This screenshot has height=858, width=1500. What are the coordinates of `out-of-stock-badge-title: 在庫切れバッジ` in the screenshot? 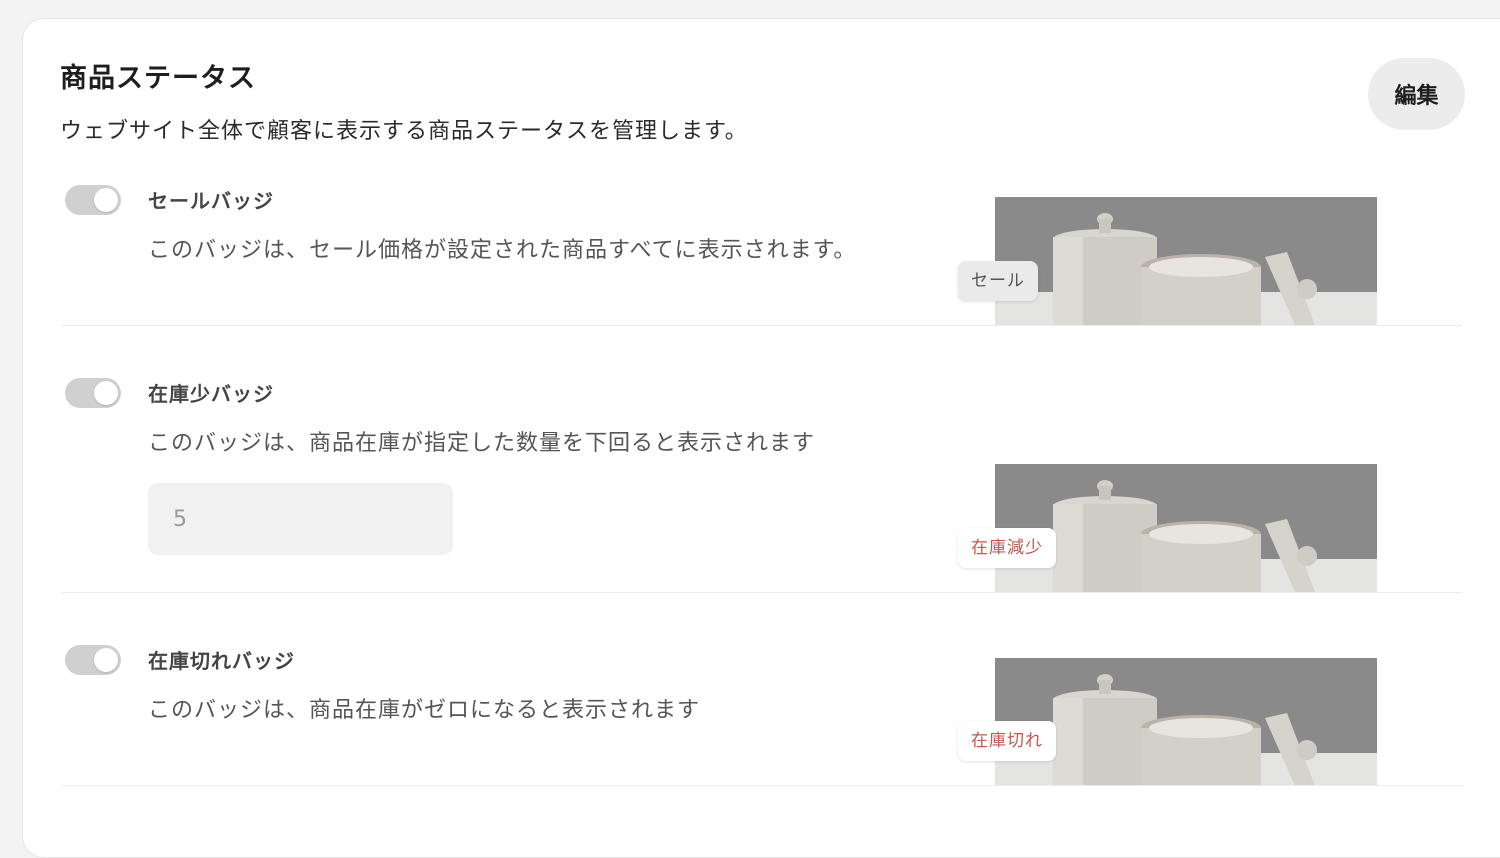 It's located at (221, 661).